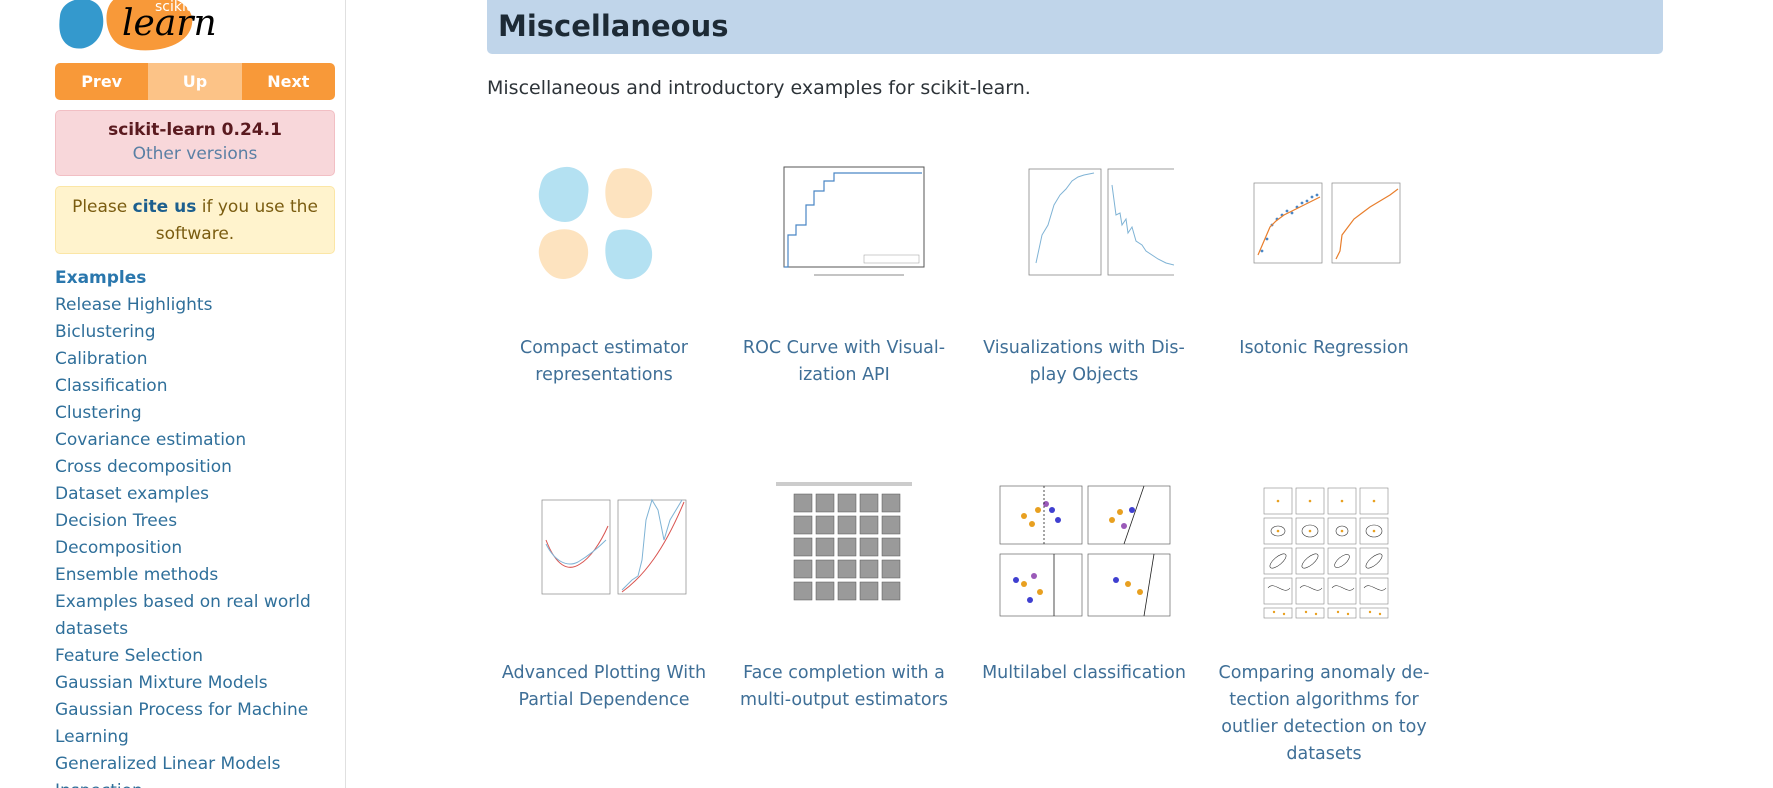 The image size is (1773, 788). What do you see at coordinates (195, 154) in the screenshot?
I see `other-versions-link: Other versions` at bounding box center [195, 154].